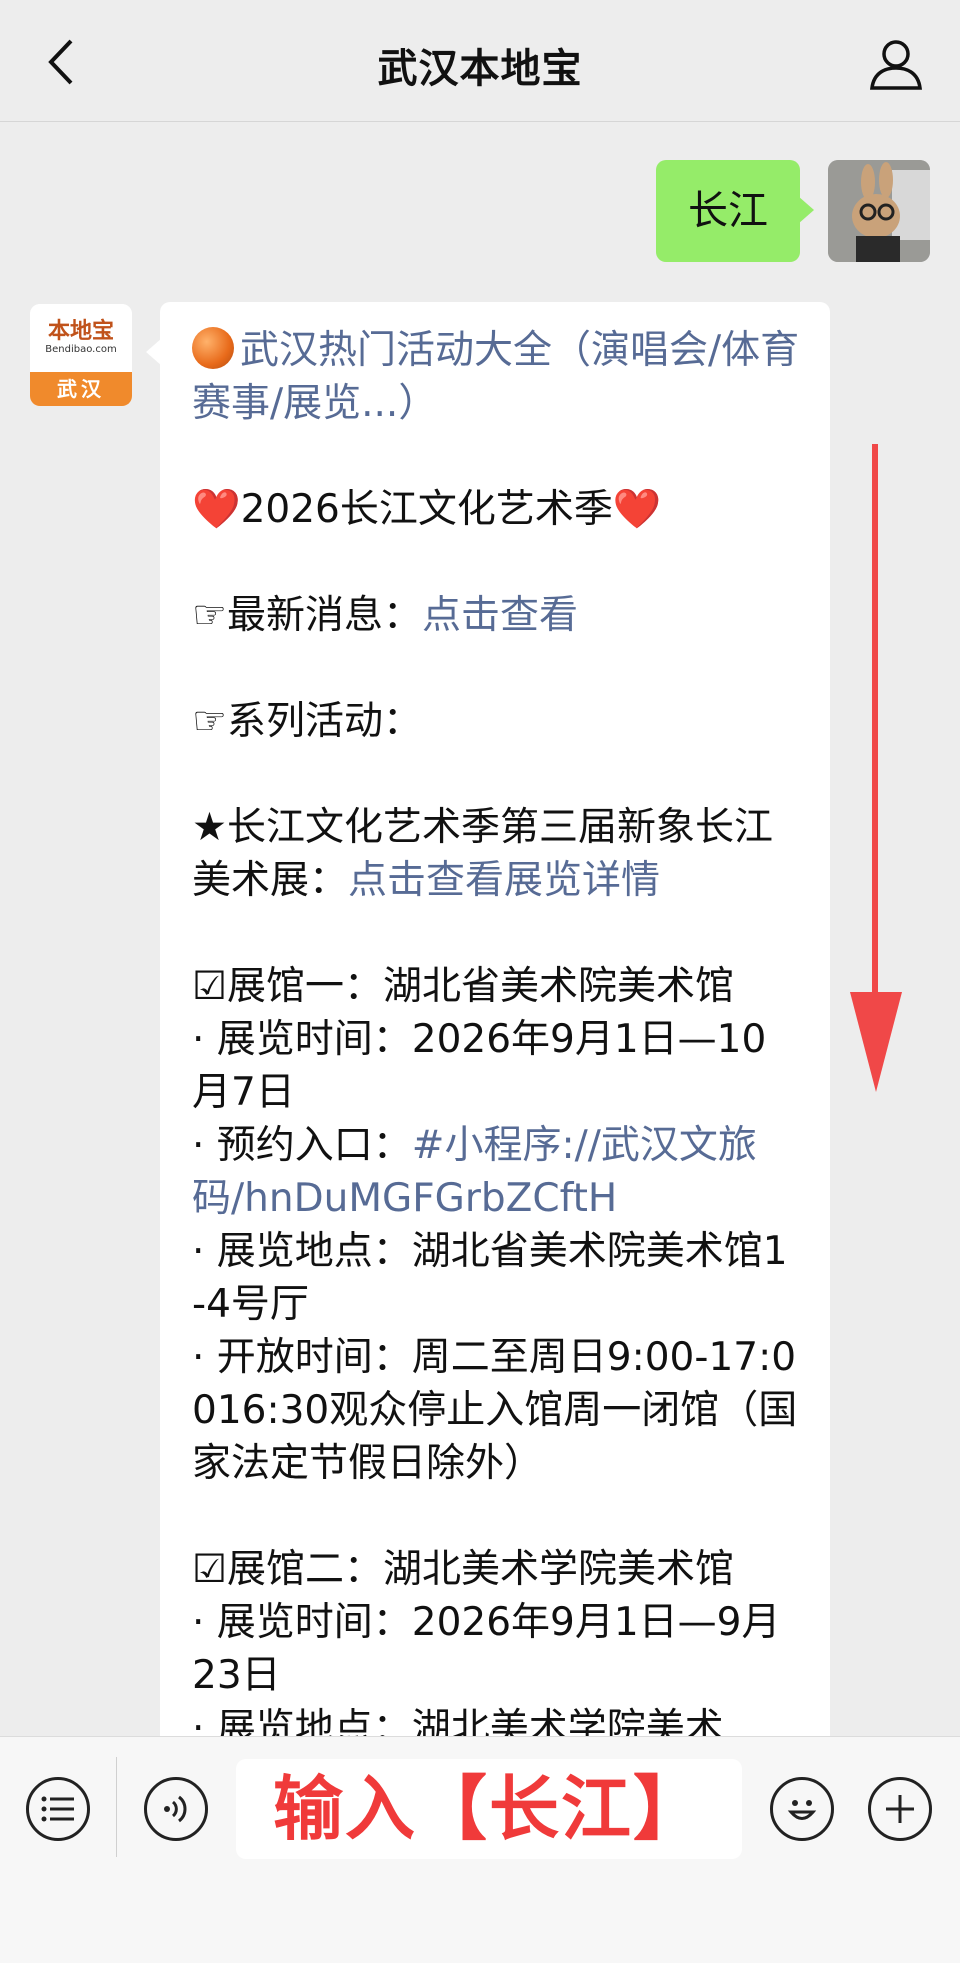  Describe the element at coordinates (463, 1569) in the screenshot. I see `venue2-name: ☑展馆二：湖北美术学院美术馆` at that location.